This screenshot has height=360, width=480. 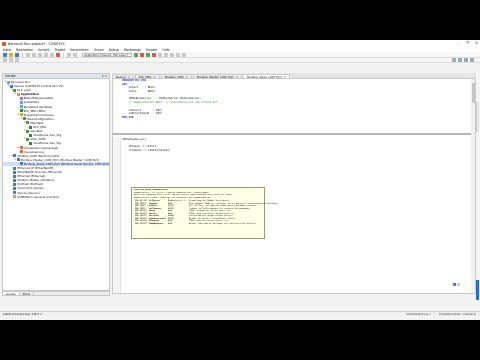 What do you see at coordinates (142, 54) in the screenshot?
I see `logout-icon` at bounding box center [142, 54].